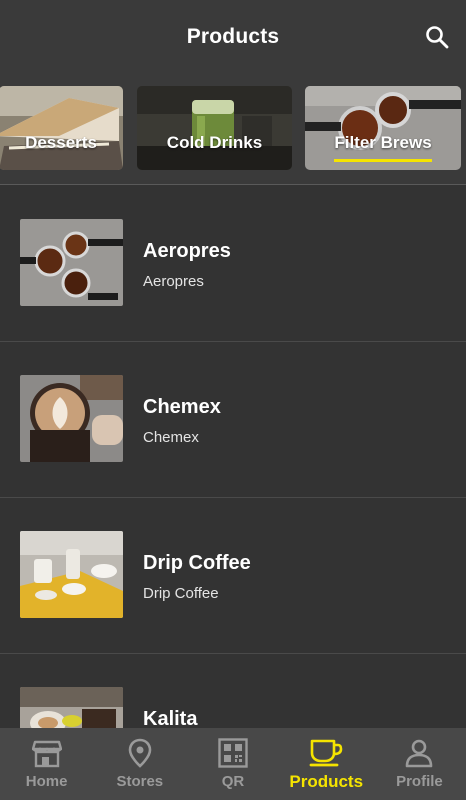 The image size is (466, 800). What do you see at coordinates (233, 690) in the screenshot?
I see `list-item-kalita: Kalita` at bounding box center [233, 690].